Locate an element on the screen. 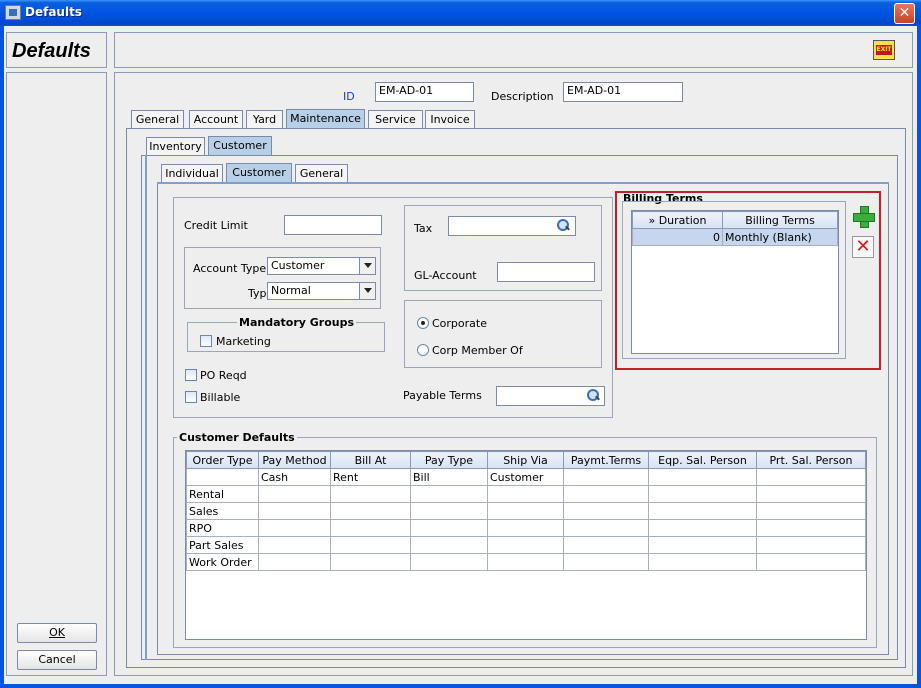 The height and width of the screenshot is (688, 921). table-row: 0 Monthly (Blank) is located at coordinates (735, 237).